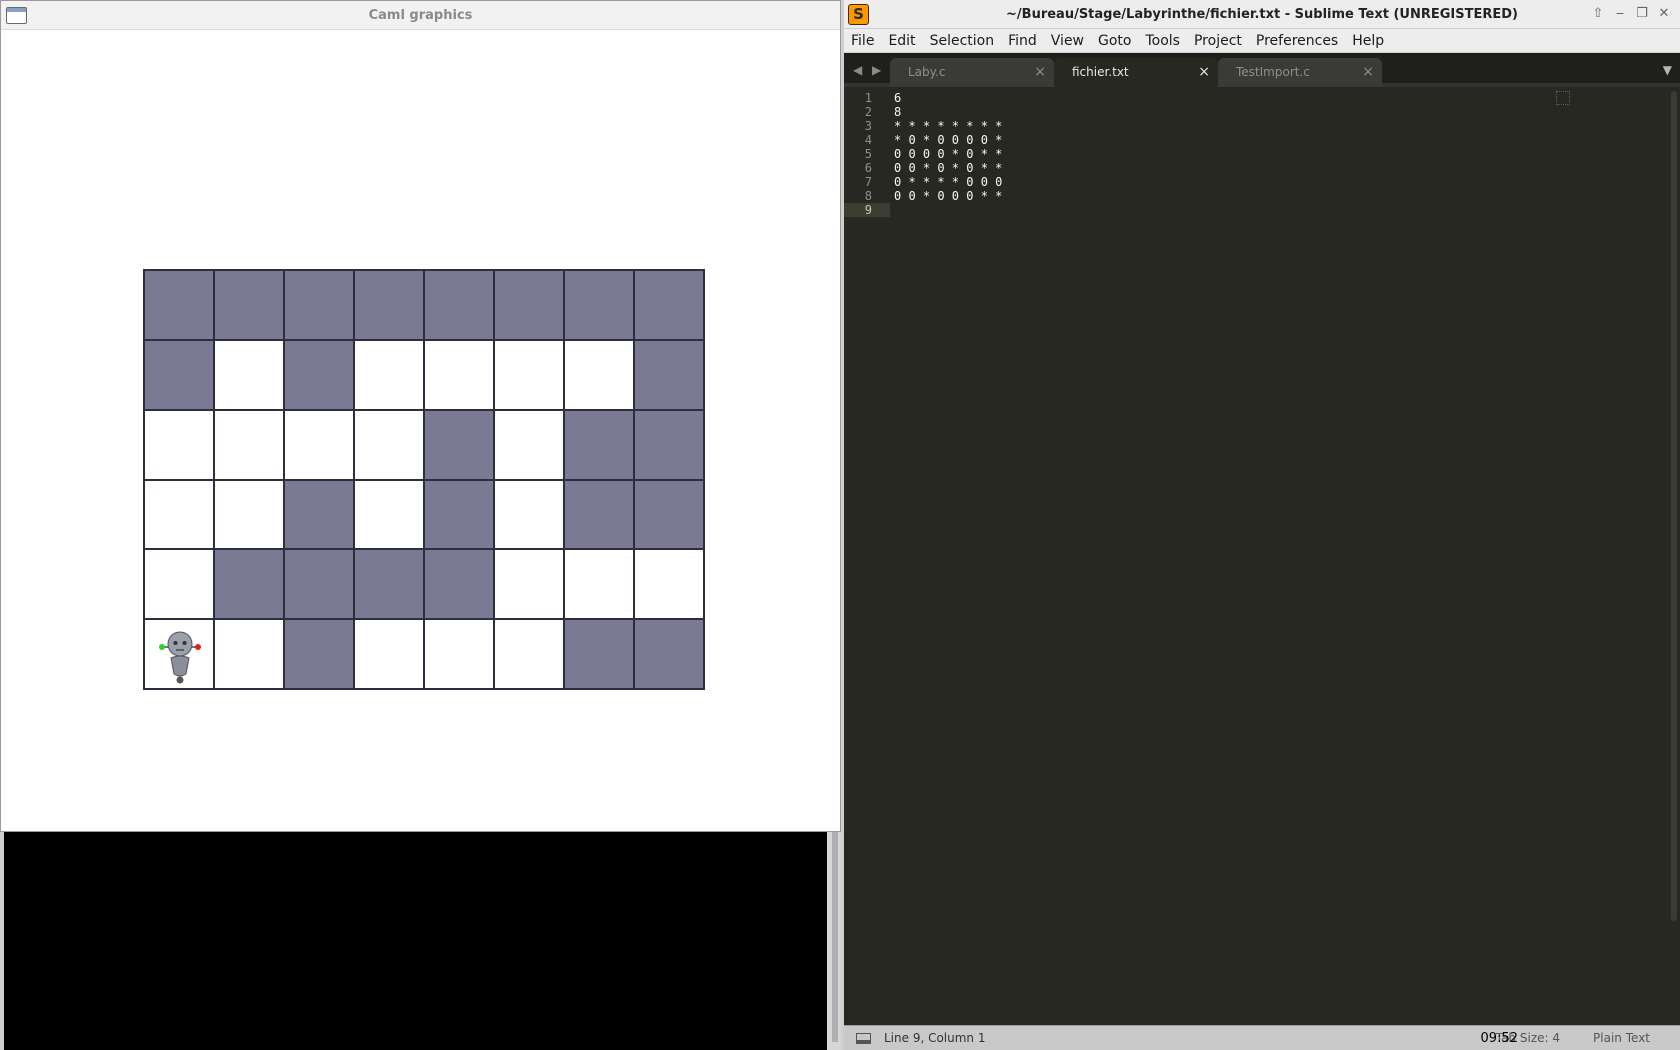 Image resolution: width=1680 pixels, height=1050 pixels. Describe the element at coordinates (867, 210) in the screenshot. I see `line-number: 9` at that location.